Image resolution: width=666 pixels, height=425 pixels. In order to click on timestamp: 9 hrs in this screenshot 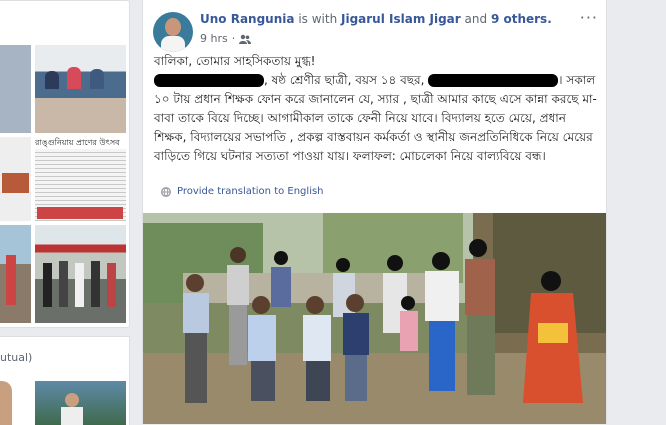, I will do `click(214, 38)`.